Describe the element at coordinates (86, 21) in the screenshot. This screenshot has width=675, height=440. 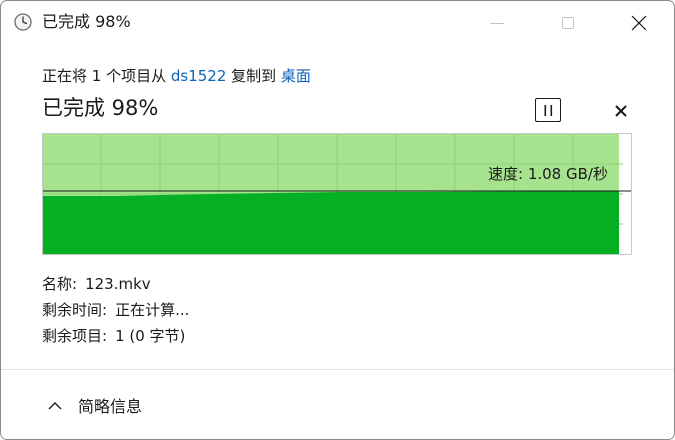
I see `window-title: 已完成 98%` at that location.